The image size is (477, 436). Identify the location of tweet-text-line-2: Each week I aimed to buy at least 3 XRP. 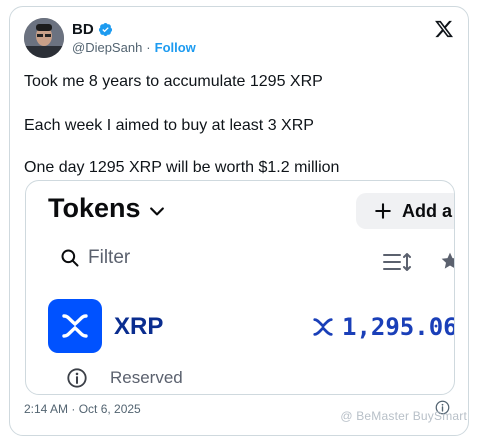
(169, 125).